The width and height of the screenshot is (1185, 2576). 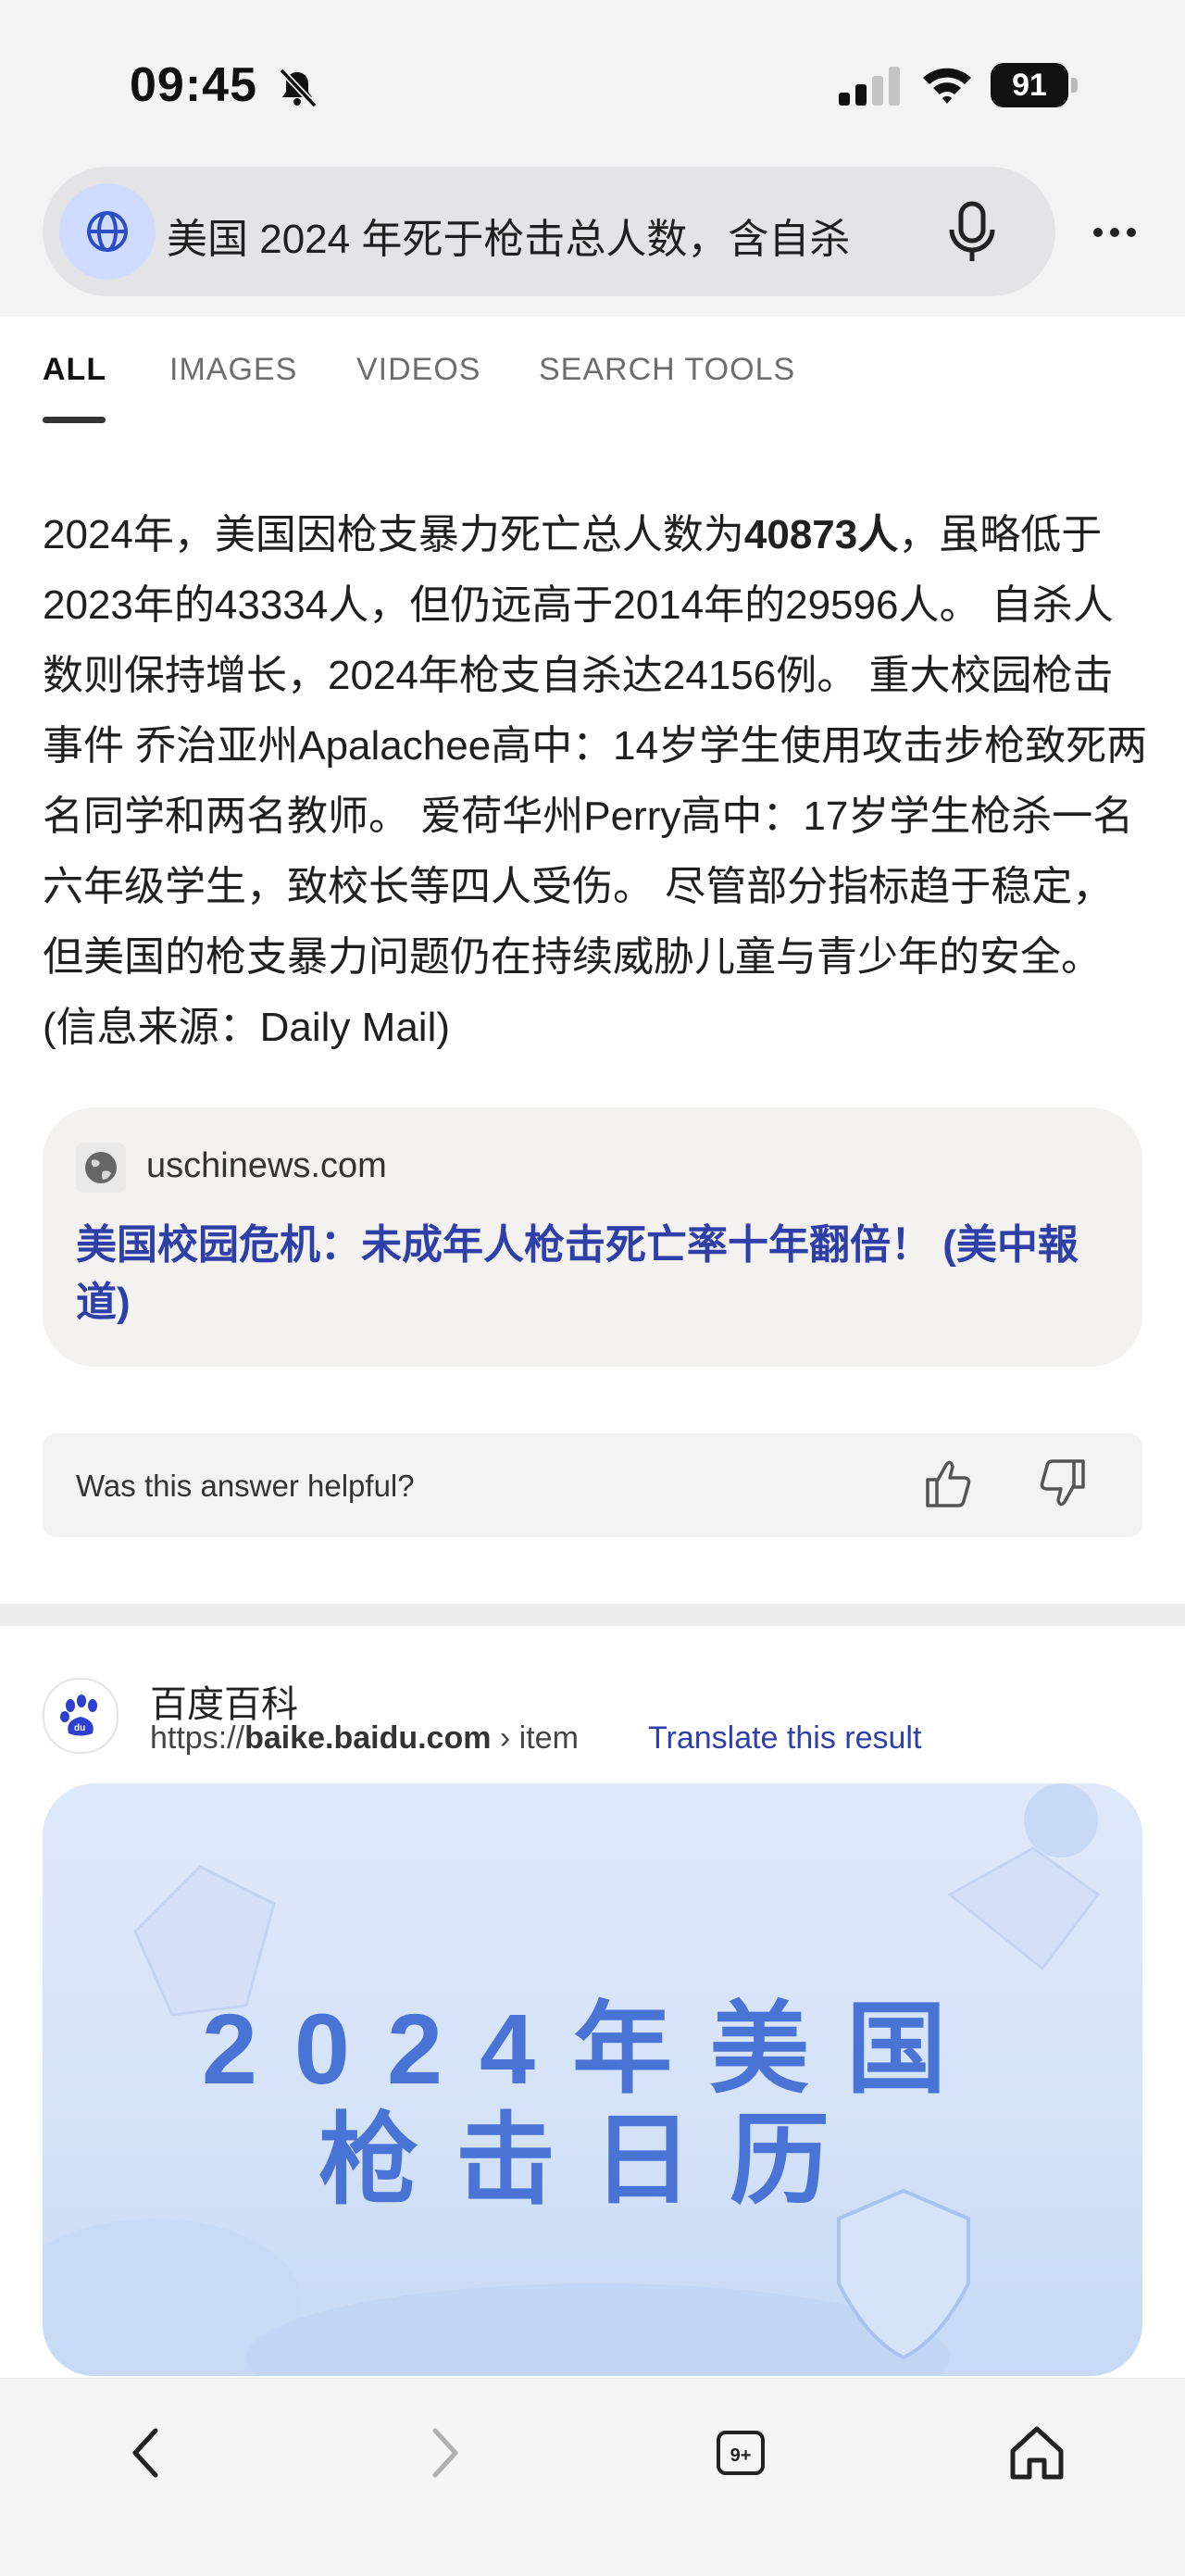 What do you see at coordinates (508, 235) in the screenshot?
I see `search-query: 美国 2024 年死于枪击总人数，含自杀` at bounding box center [508, 235].